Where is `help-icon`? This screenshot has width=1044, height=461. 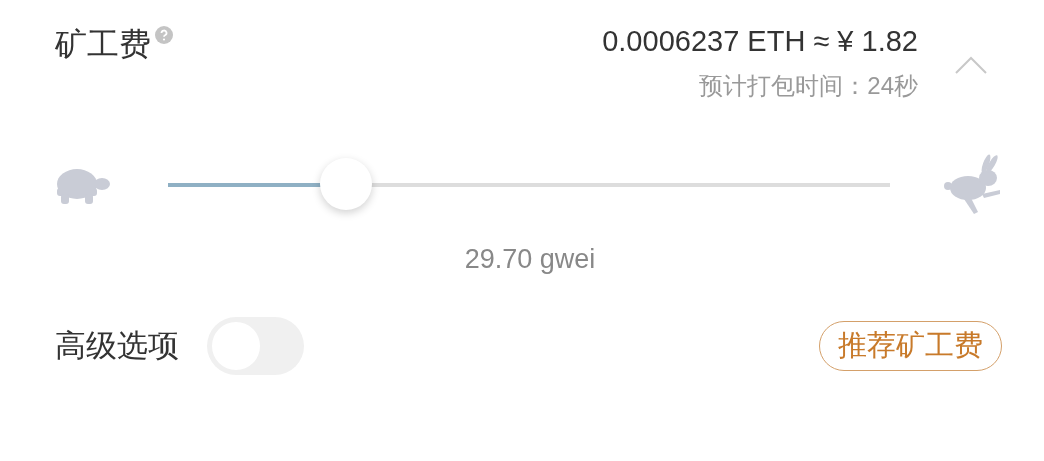 help-icon is located at coordinates (164, 35).